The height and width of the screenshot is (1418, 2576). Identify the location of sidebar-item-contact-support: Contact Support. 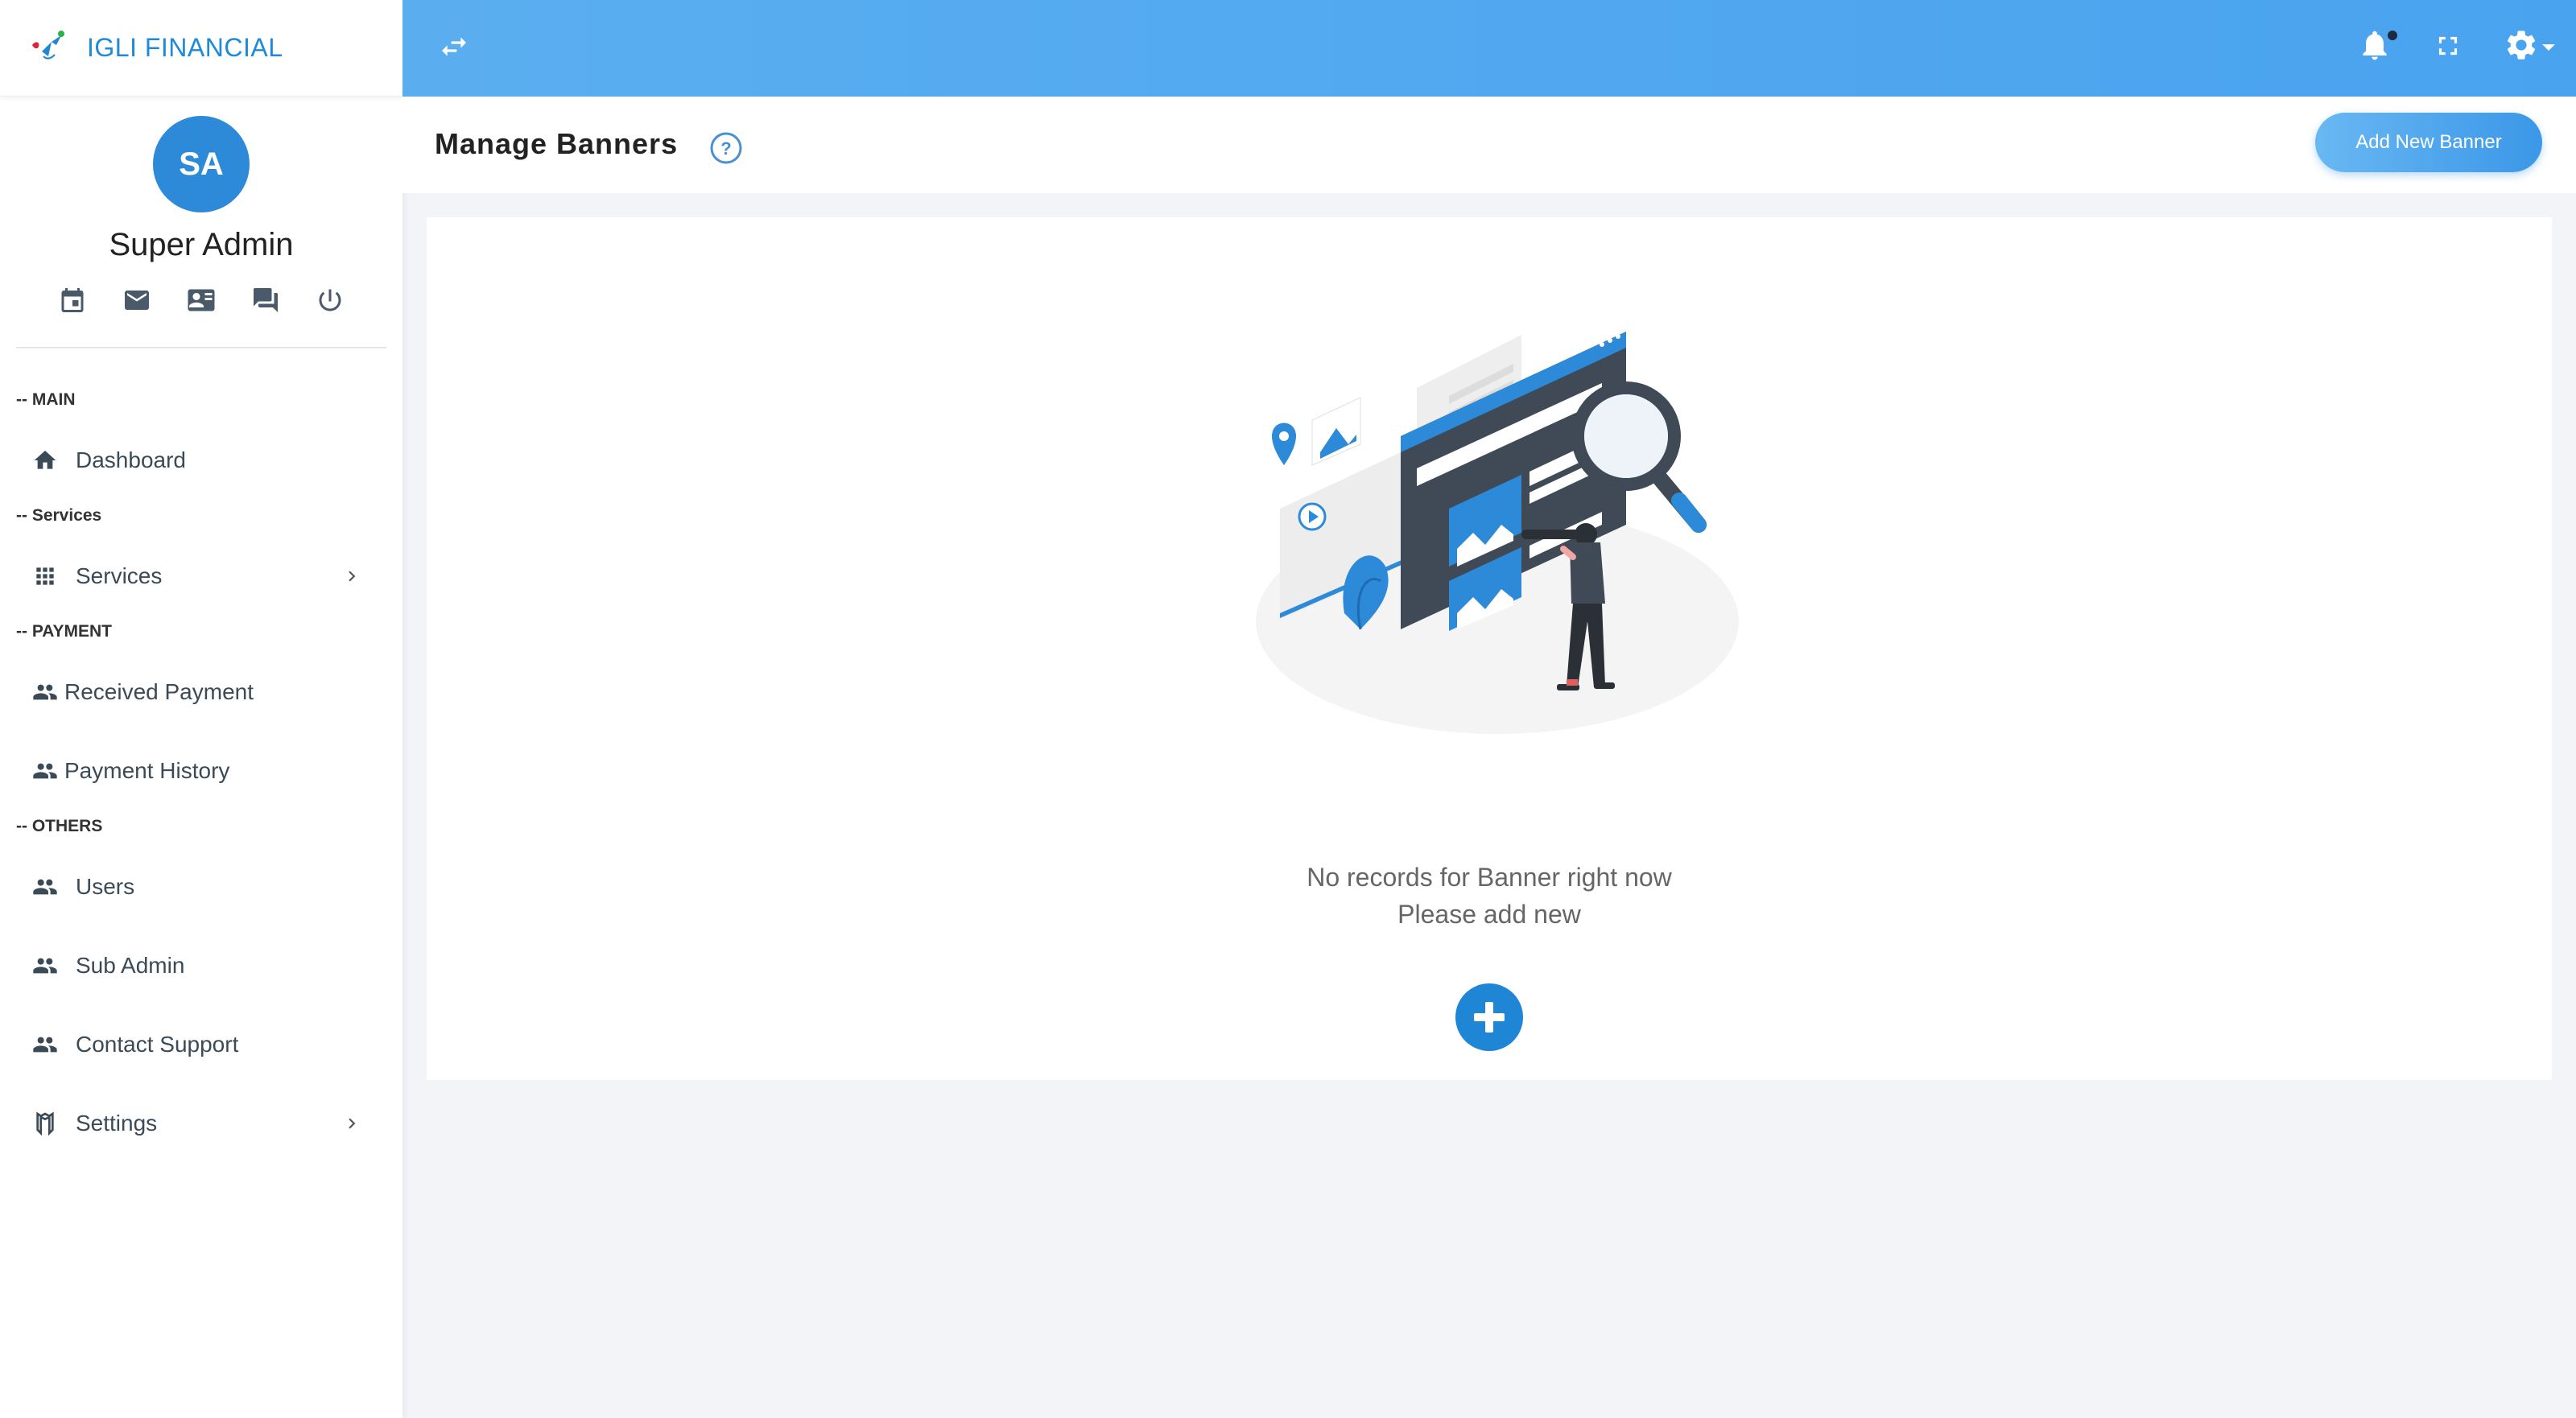
(201, 1045).